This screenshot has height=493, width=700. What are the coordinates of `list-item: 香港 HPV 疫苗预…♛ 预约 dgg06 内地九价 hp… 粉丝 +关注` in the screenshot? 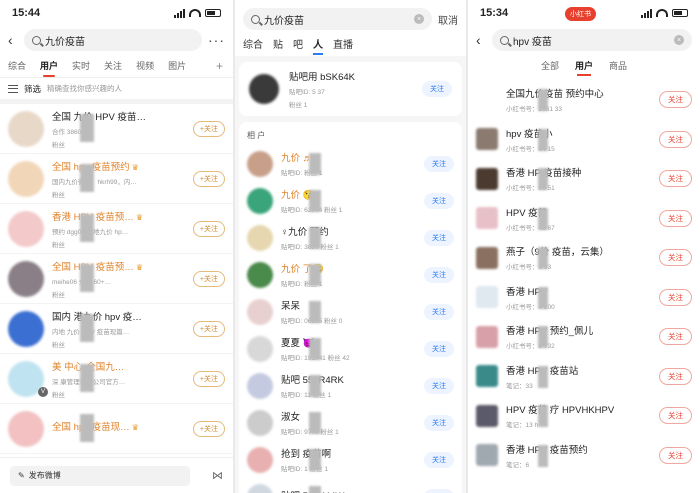 It's located at (116, 229).